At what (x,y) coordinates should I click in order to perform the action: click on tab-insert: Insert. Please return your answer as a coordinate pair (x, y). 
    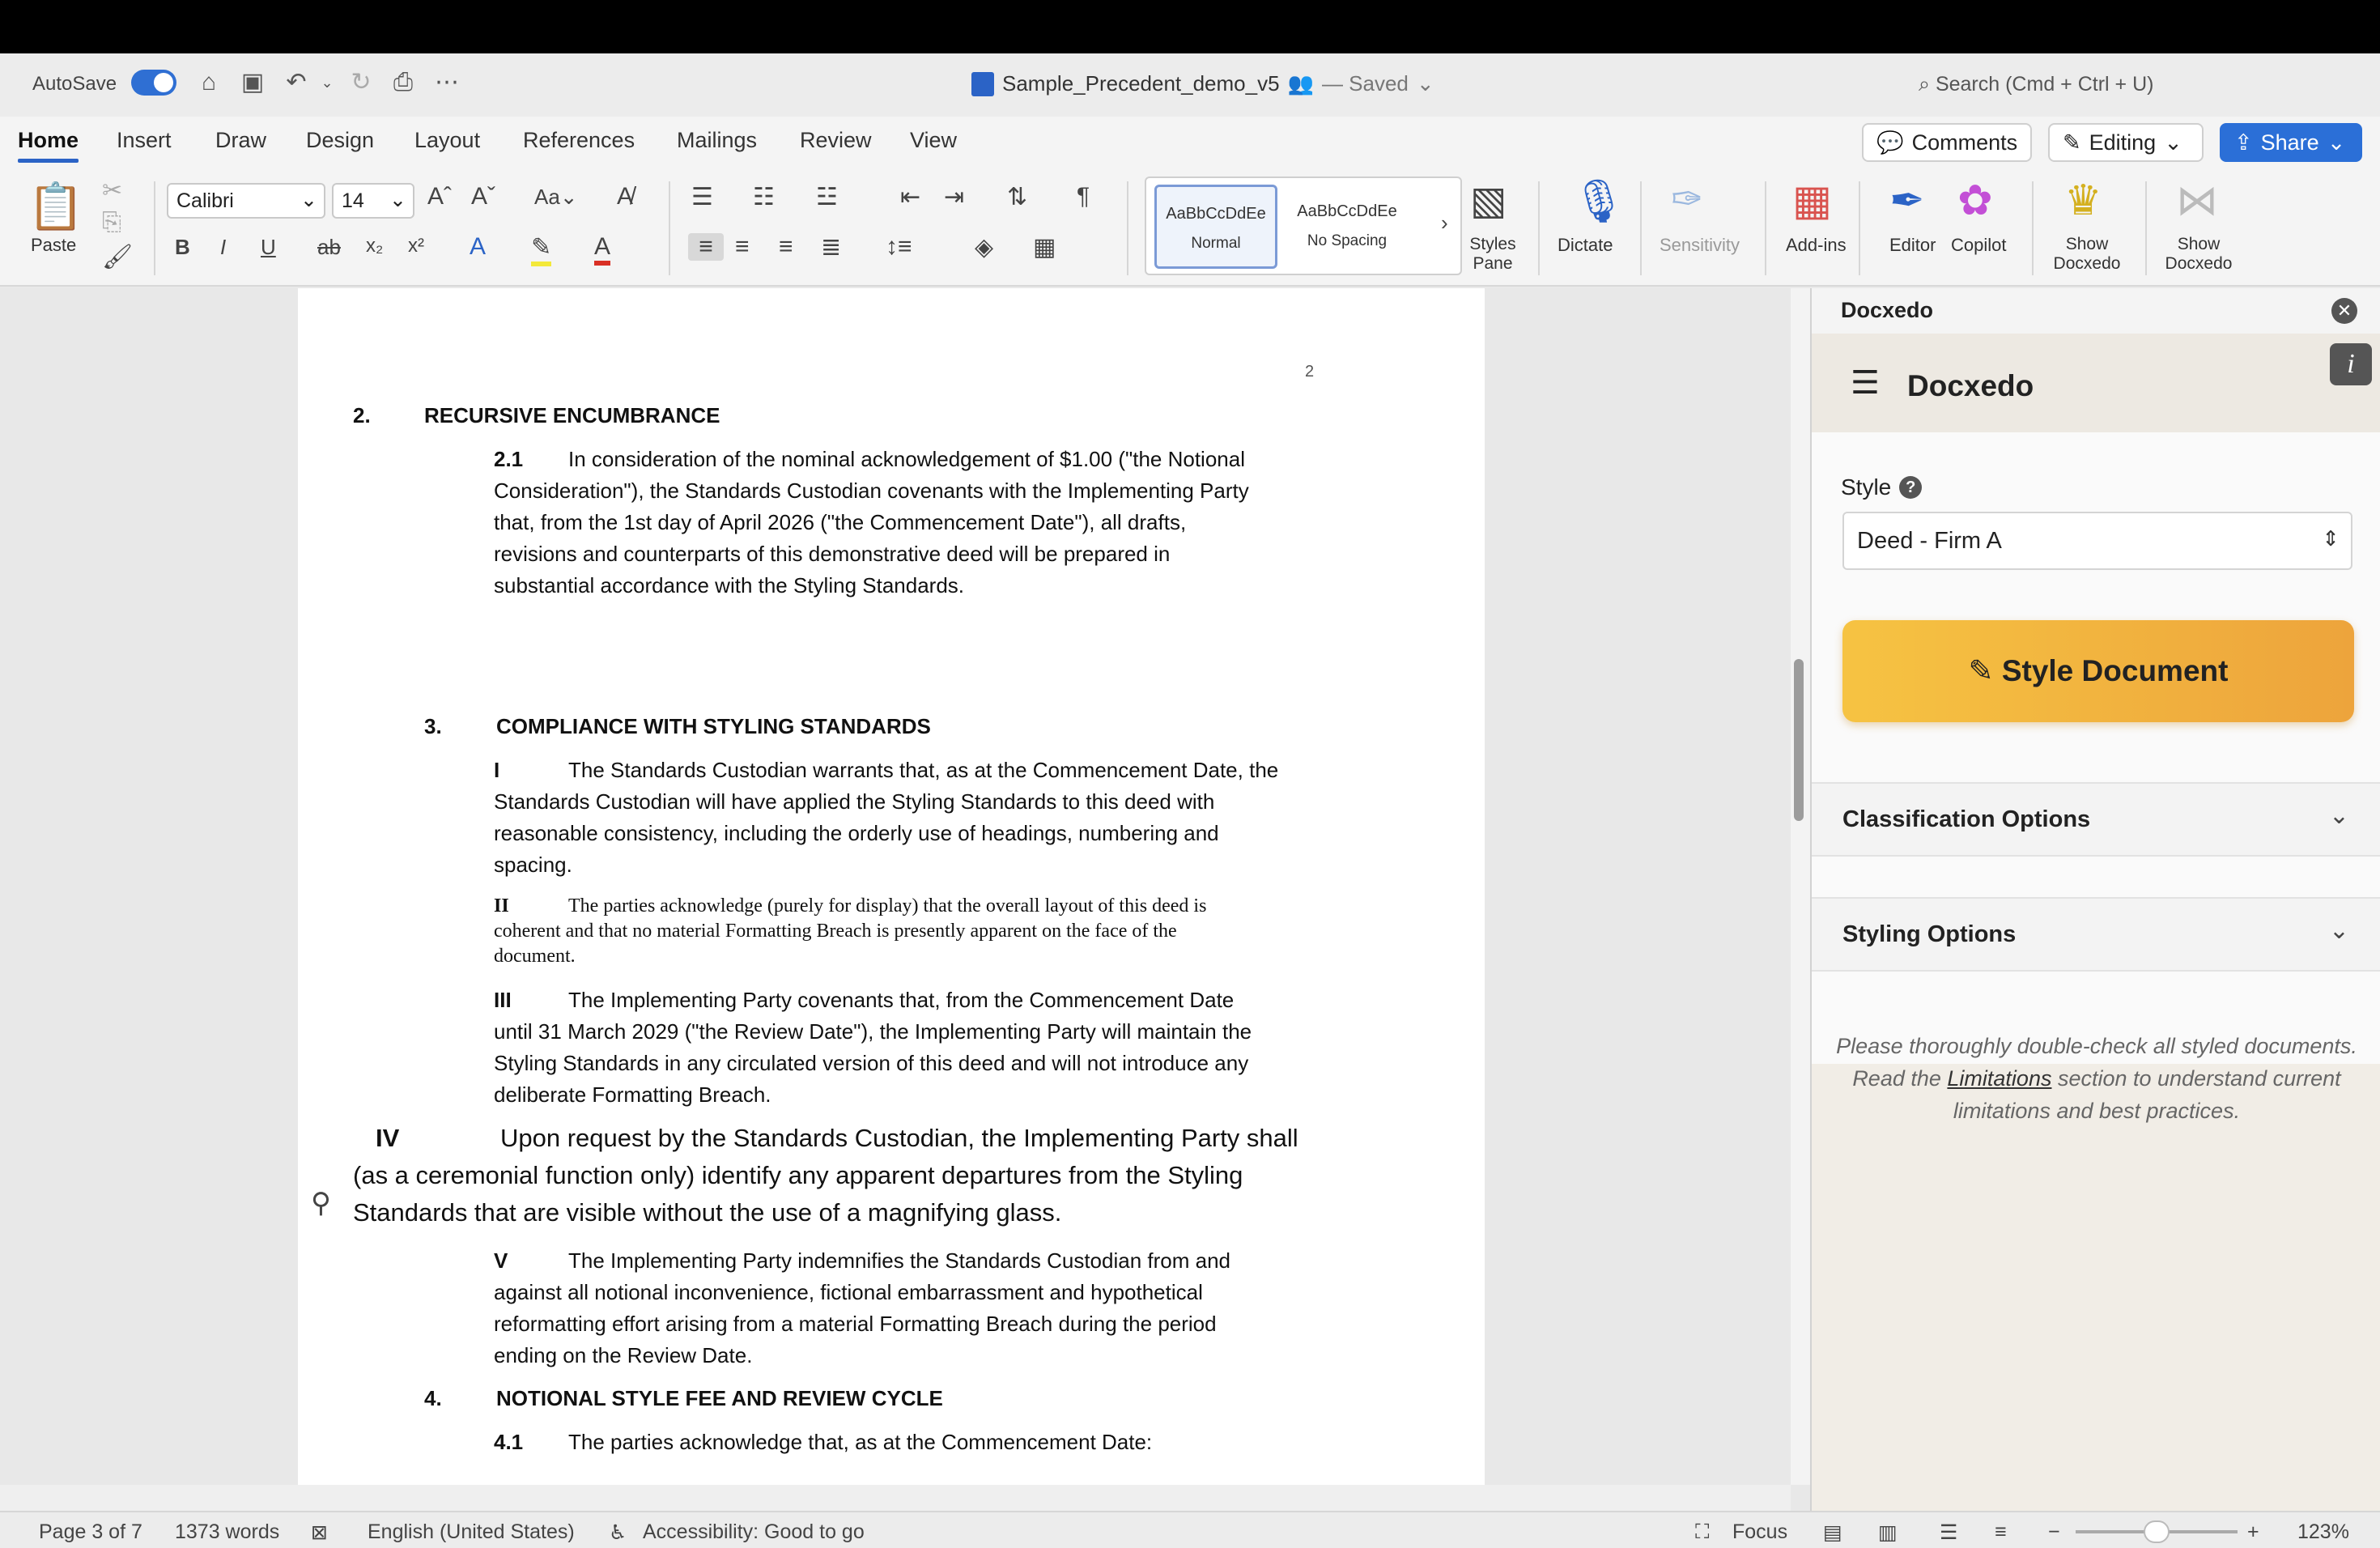
    Looking at the image, I should click on (144, 141).